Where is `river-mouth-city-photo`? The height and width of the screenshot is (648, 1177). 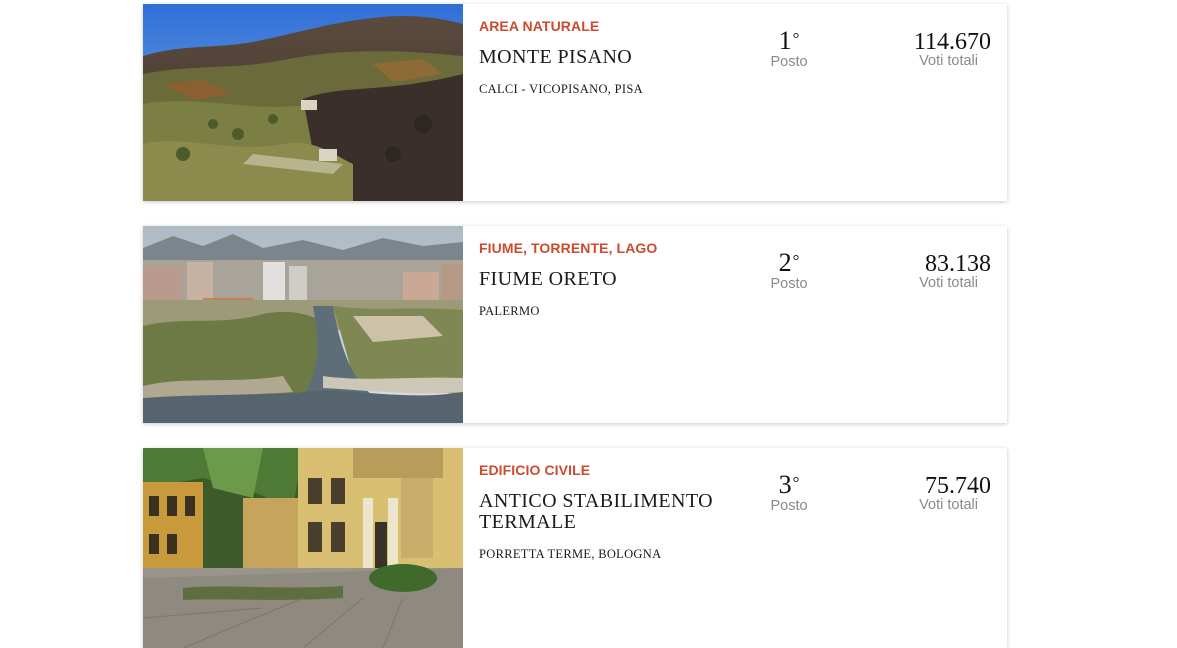
river-mouth-city-photo is located at coordinates (303, 324).